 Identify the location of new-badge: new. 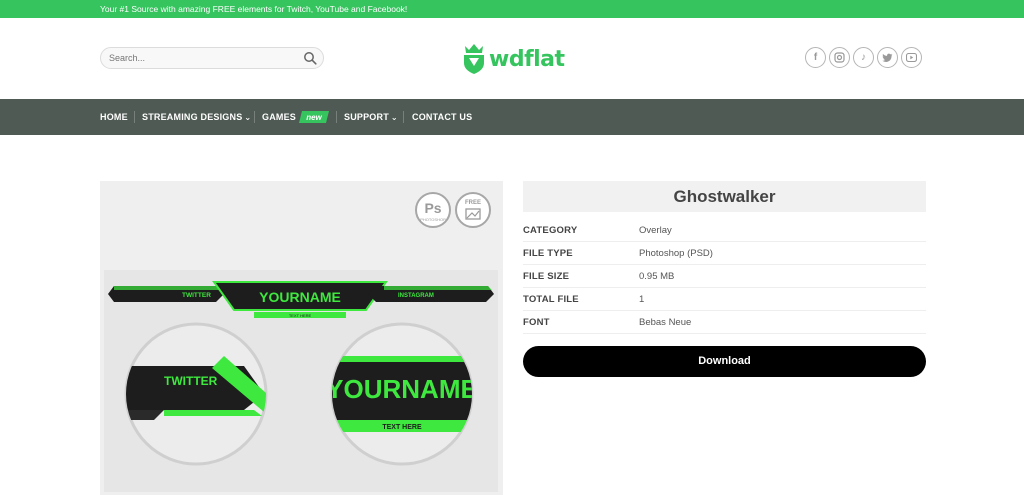
(314, 117).